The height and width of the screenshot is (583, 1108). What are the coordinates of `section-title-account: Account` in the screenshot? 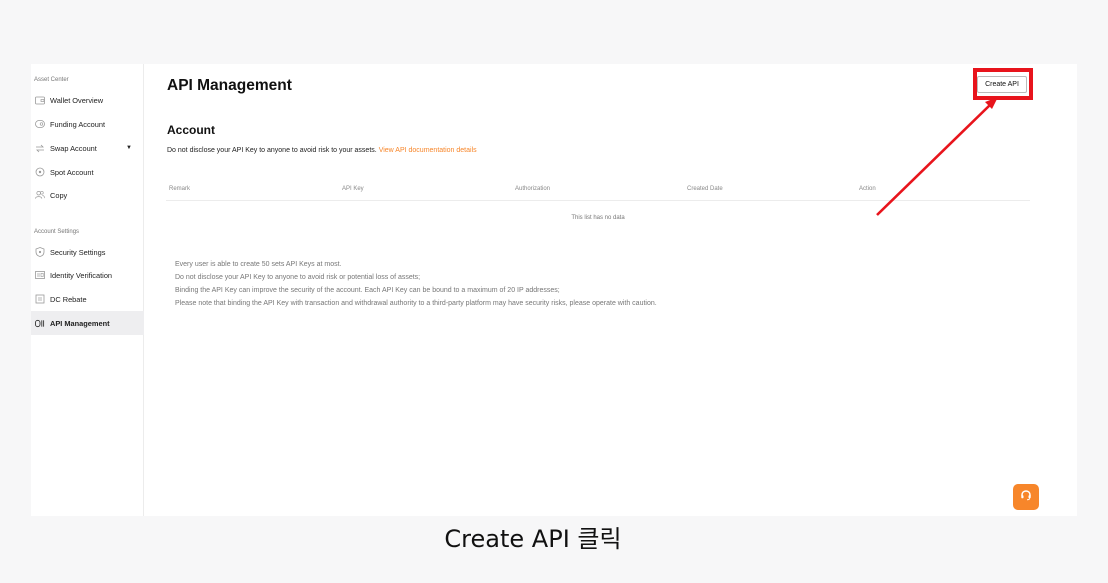 It's located at (191, 130).